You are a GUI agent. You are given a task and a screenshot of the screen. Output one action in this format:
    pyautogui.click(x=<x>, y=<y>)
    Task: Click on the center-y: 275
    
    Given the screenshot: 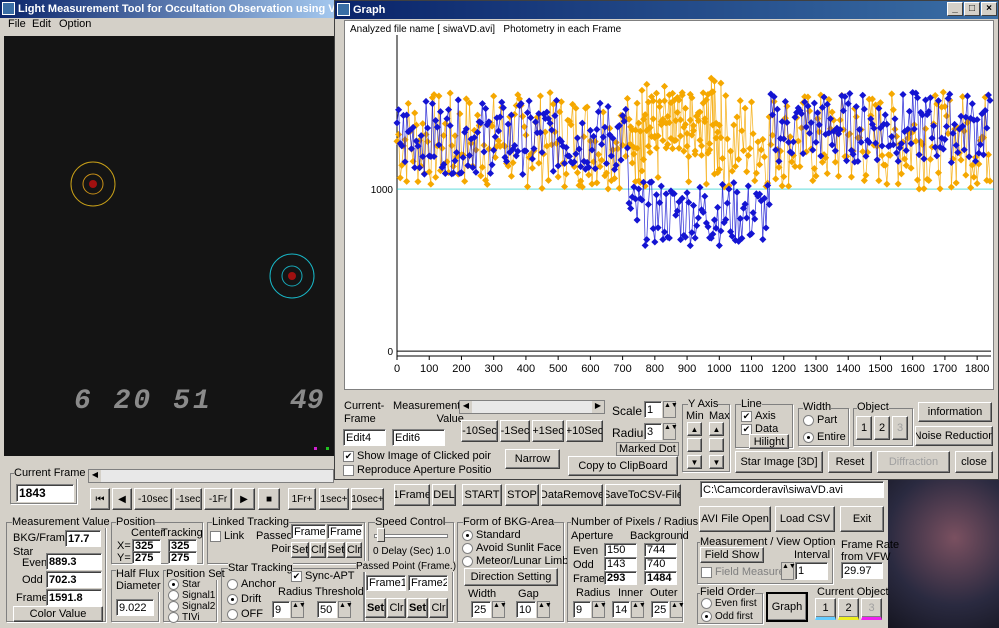 What is the action you would take?
    pyautogui.click(x=146, y=557)
    